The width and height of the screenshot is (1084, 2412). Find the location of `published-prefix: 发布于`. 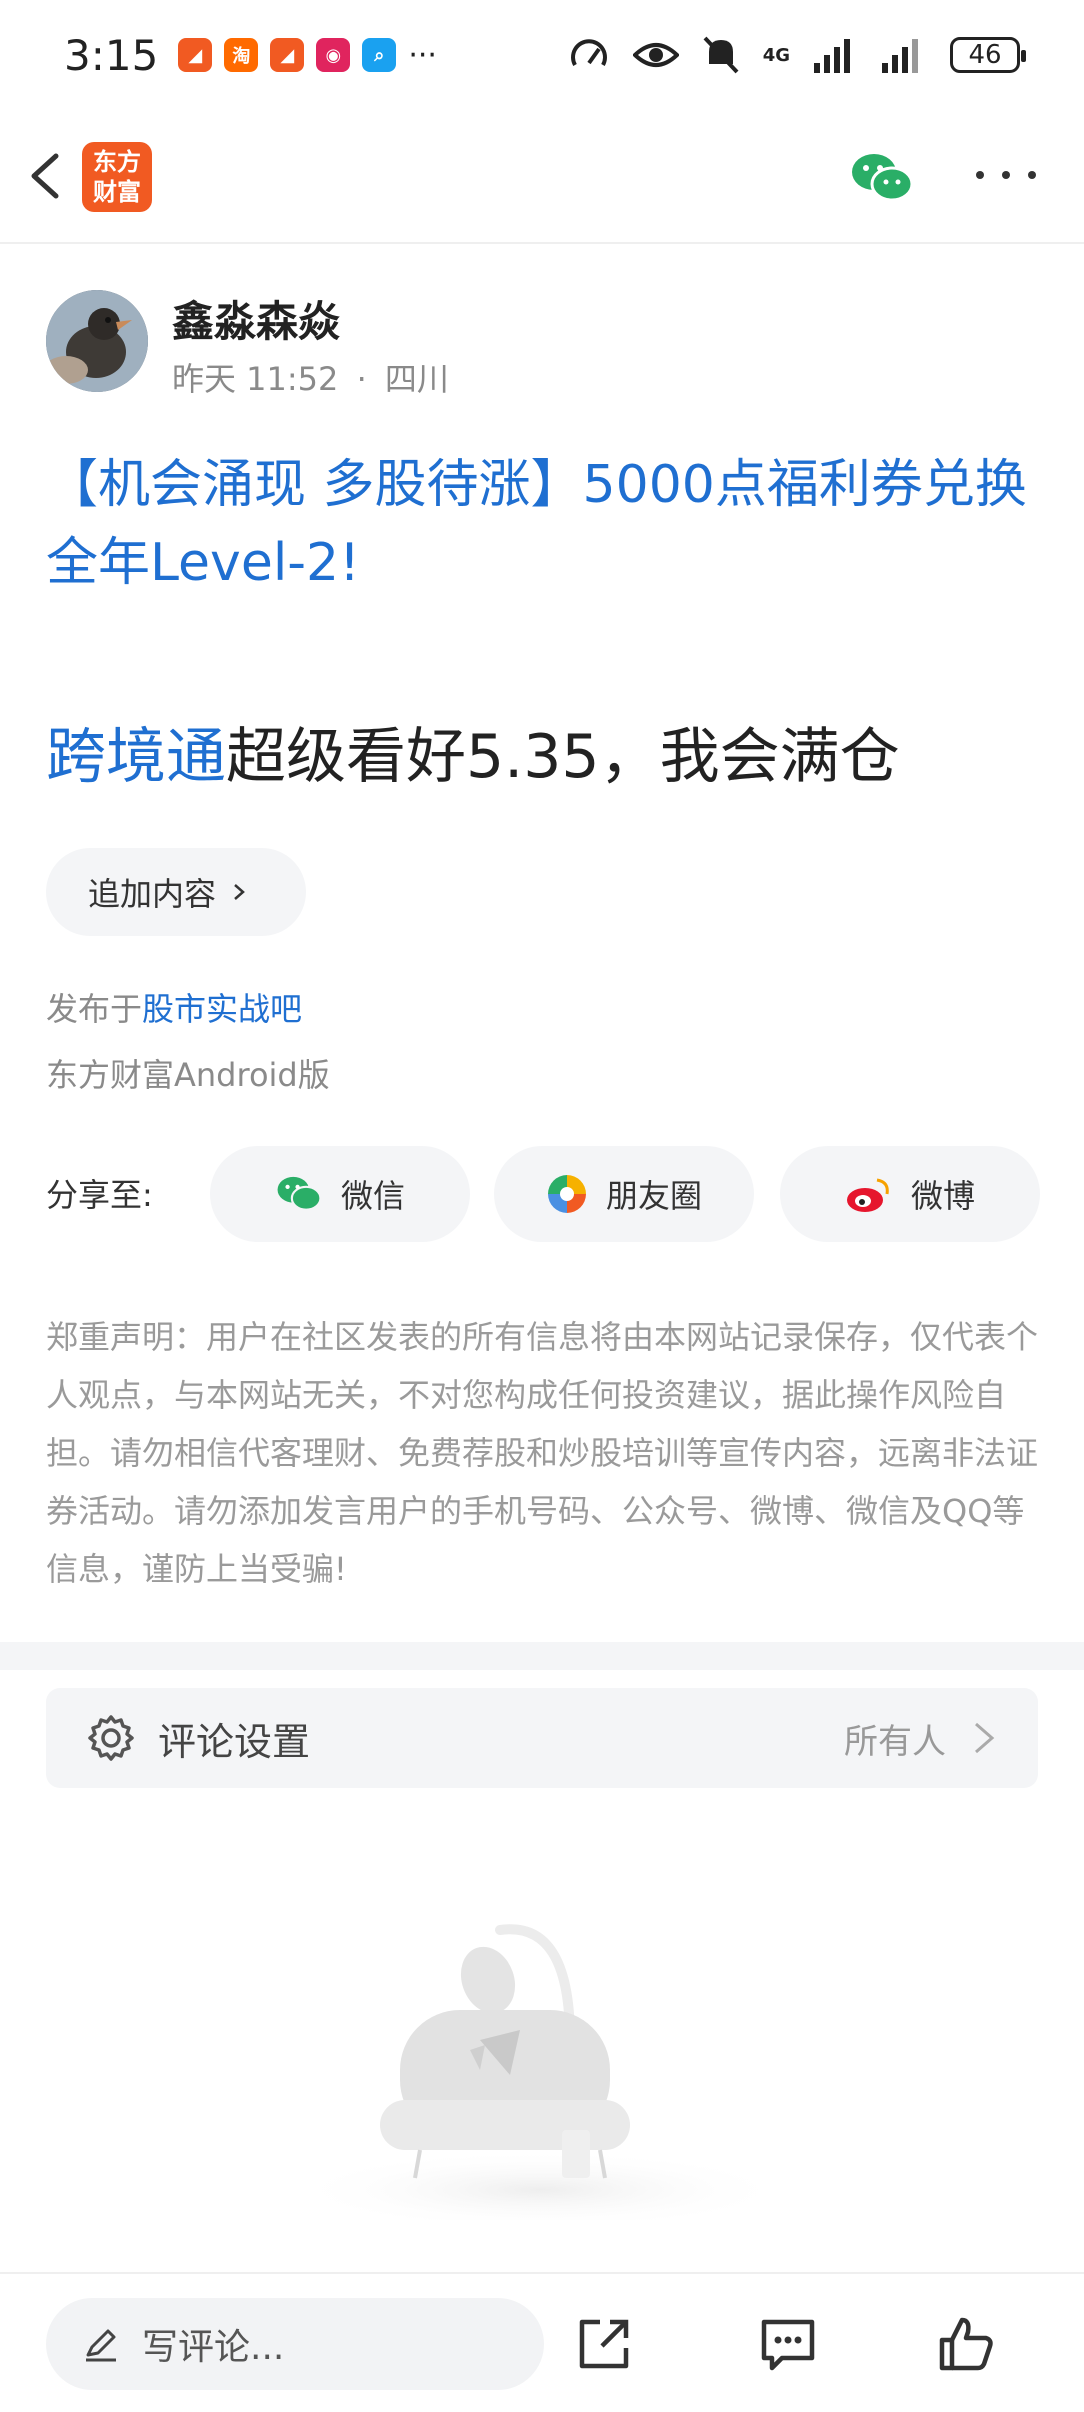

published-prefix: 发布于 is located at coordinates (94, 1009).